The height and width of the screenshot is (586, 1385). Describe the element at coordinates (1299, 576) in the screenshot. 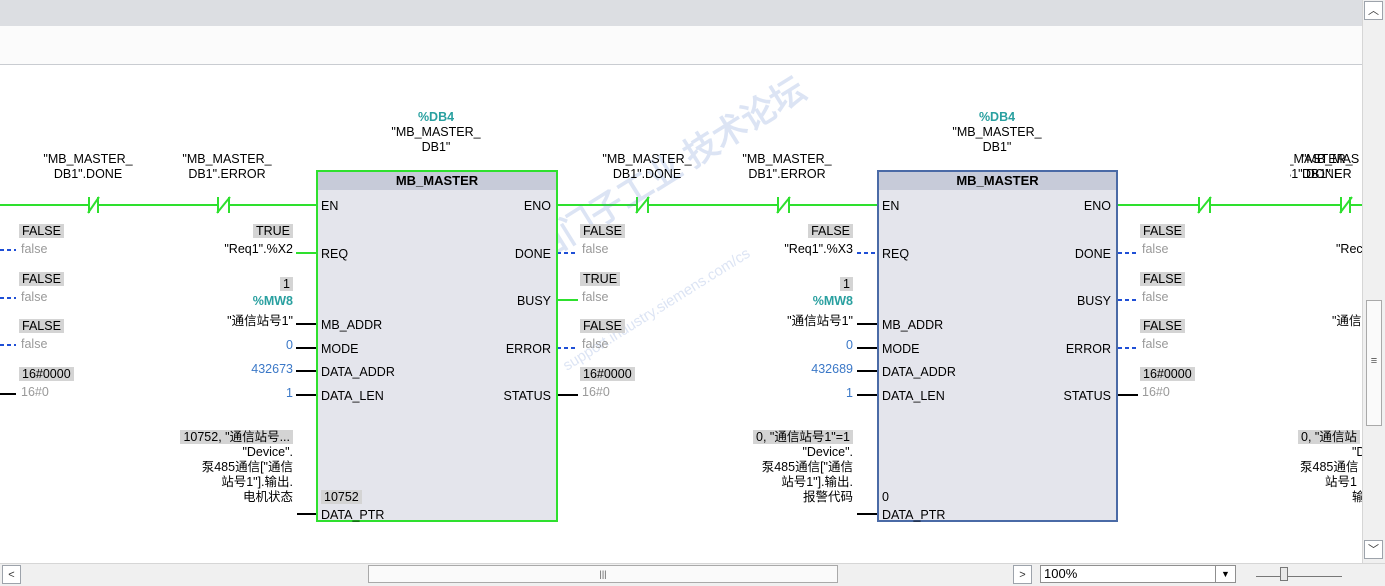

I see `zoom-slider-track` at that location.